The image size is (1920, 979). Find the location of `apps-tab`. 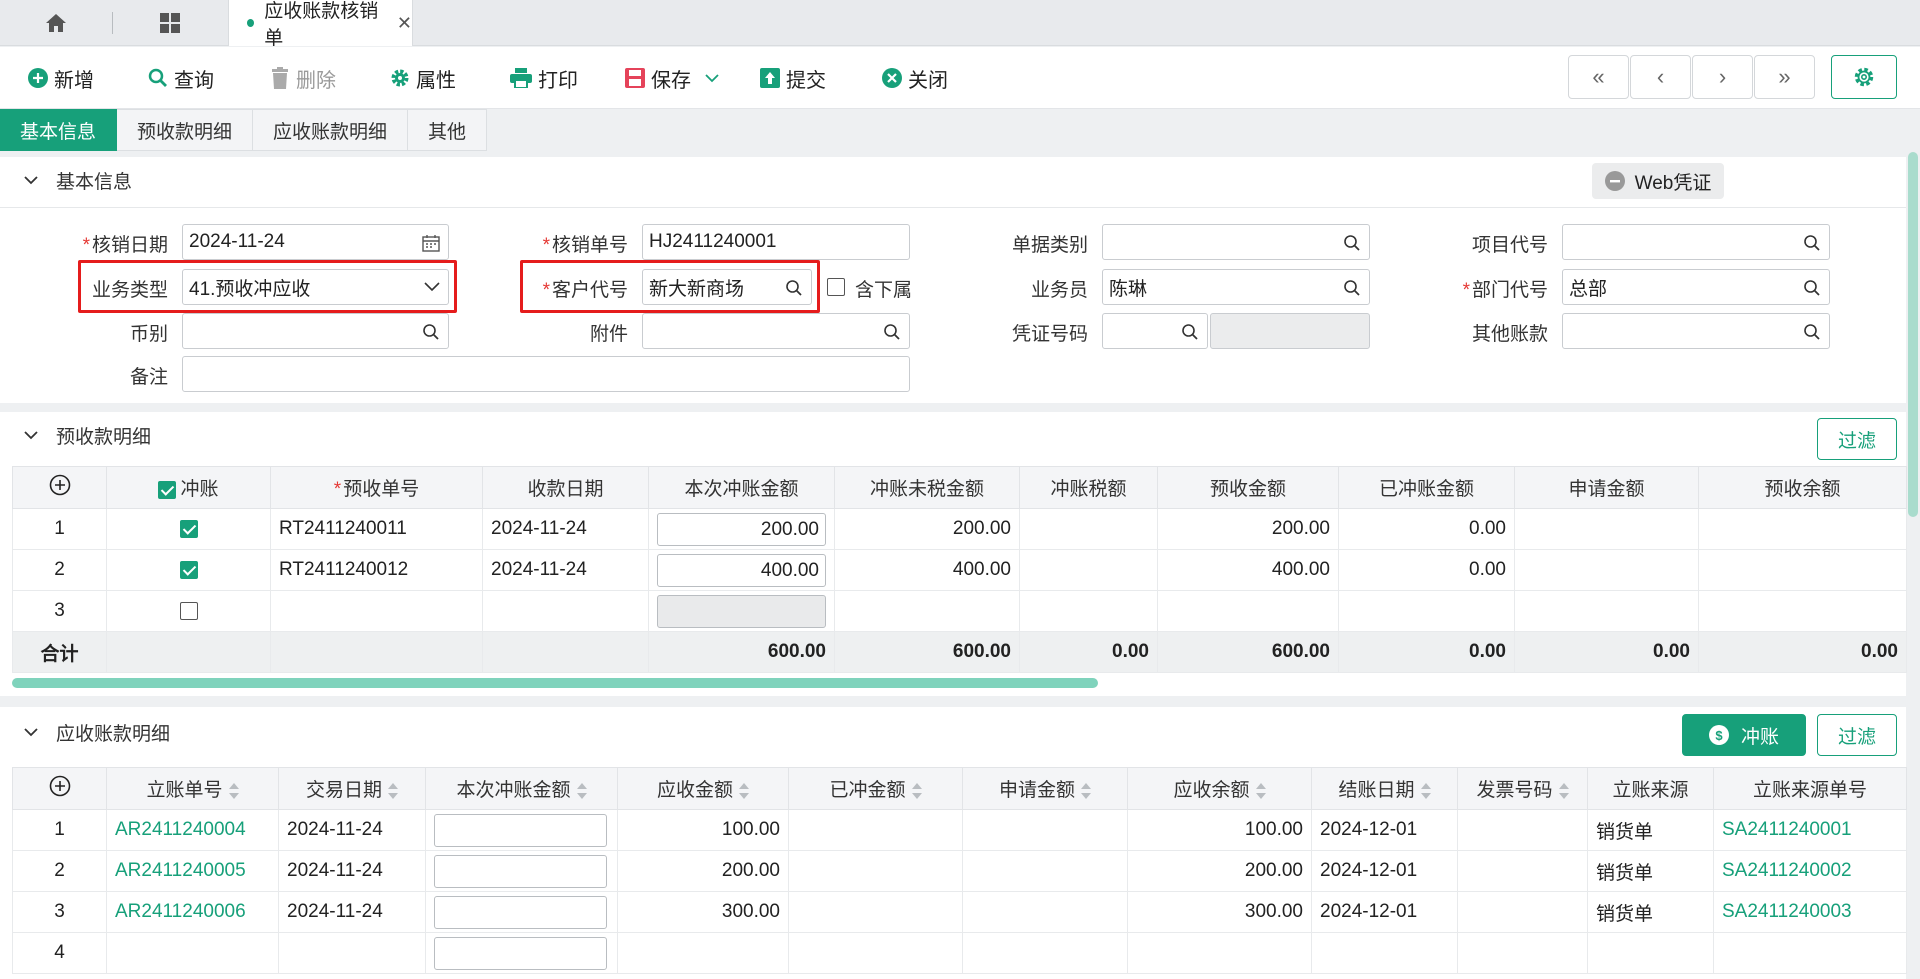

apps-tab is located at coordinates (170, 23).